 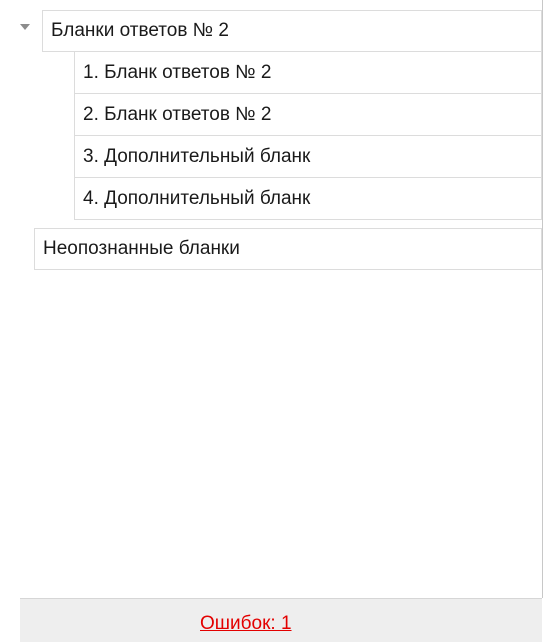 What do you see at coordinates (177, 114) in the screenshot?
I see `tree-item-label: 2. Бланк ответов № 2` at bounding box center [177, 114].